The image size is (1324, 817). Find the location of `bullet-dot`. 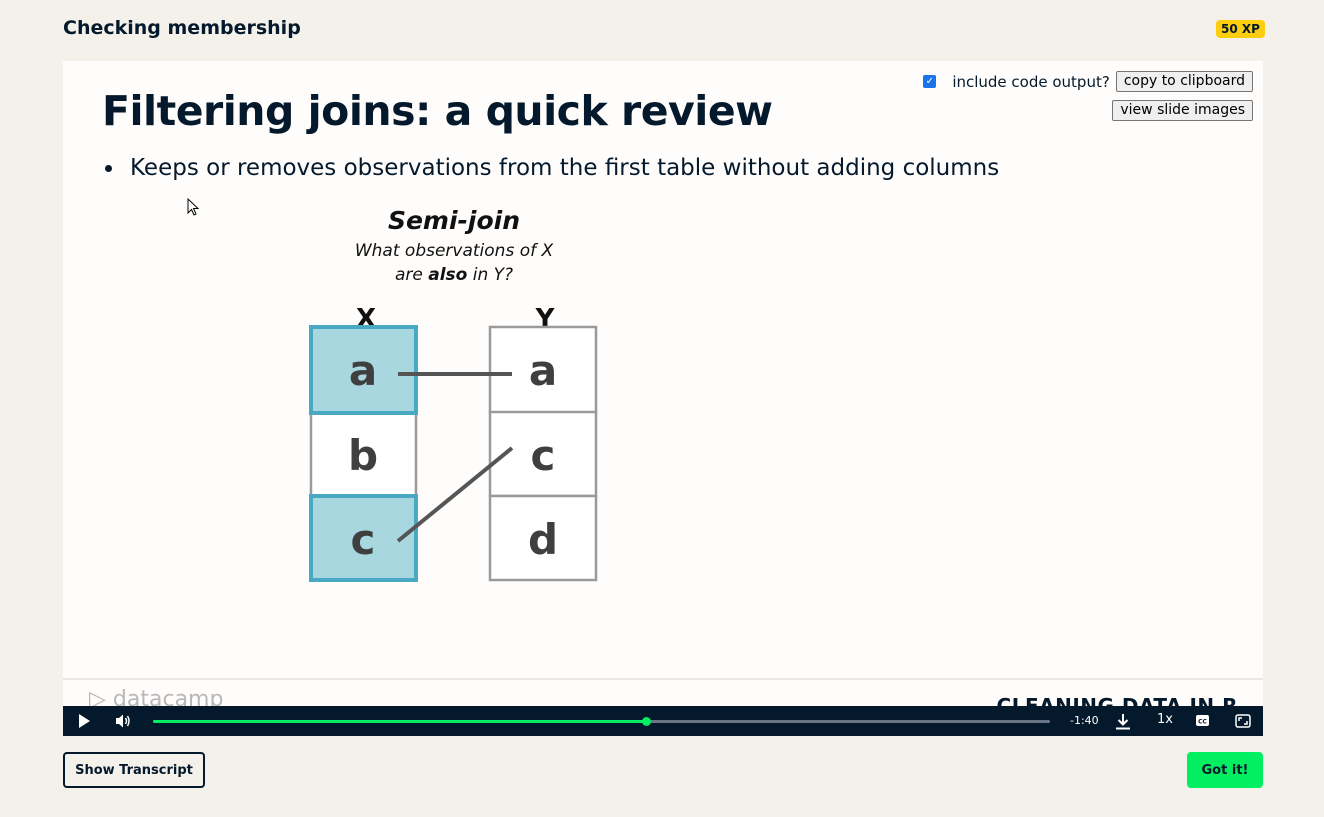

bullet-dot is located at coordinates (108, 168).